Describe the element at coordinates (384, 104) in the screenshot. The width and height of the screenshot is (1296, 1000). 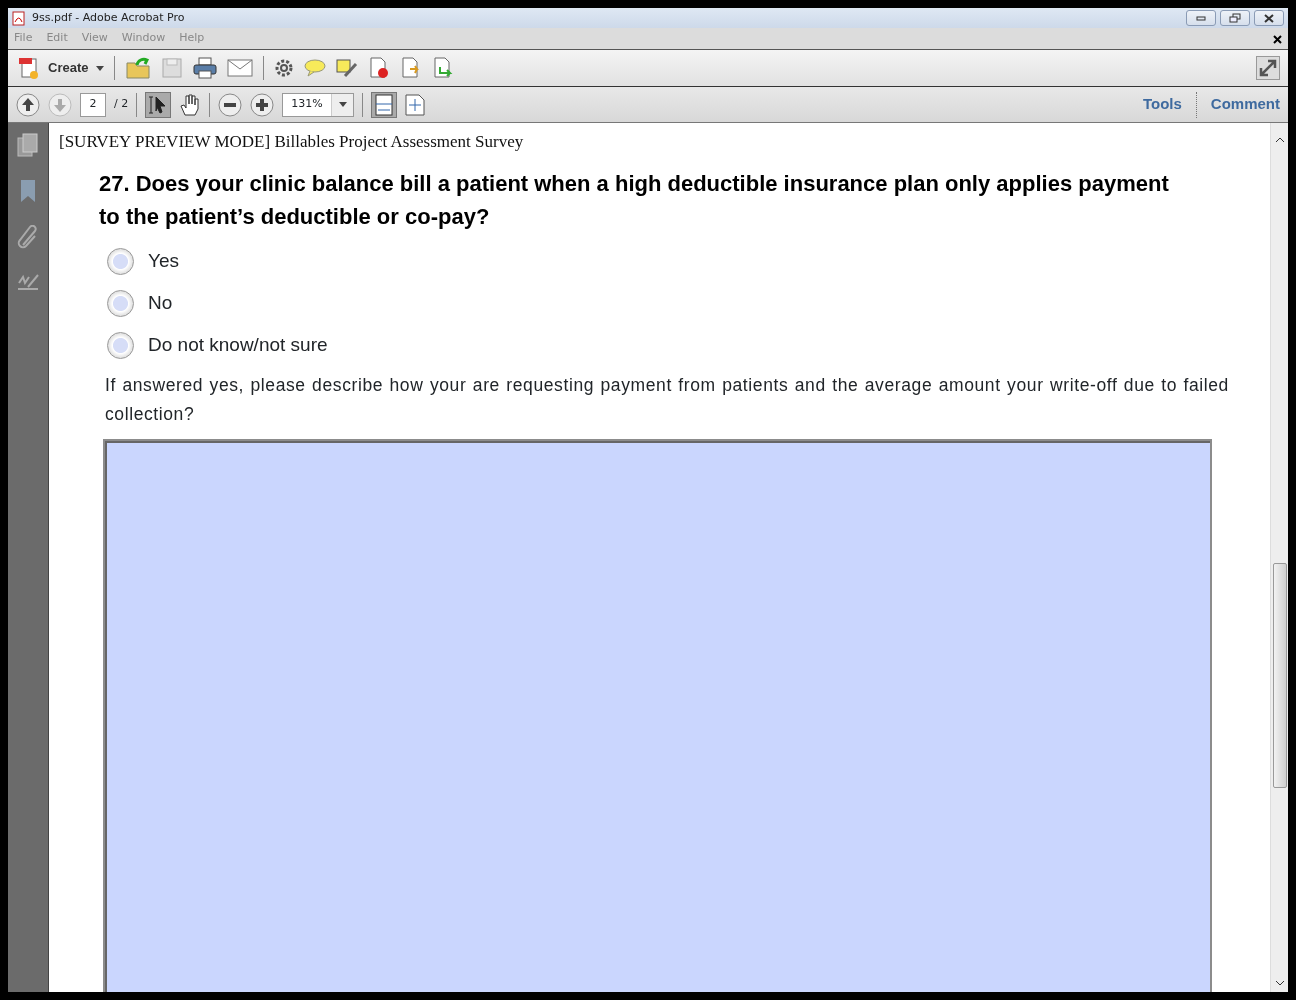
I see `fit-width-icon` at that location.